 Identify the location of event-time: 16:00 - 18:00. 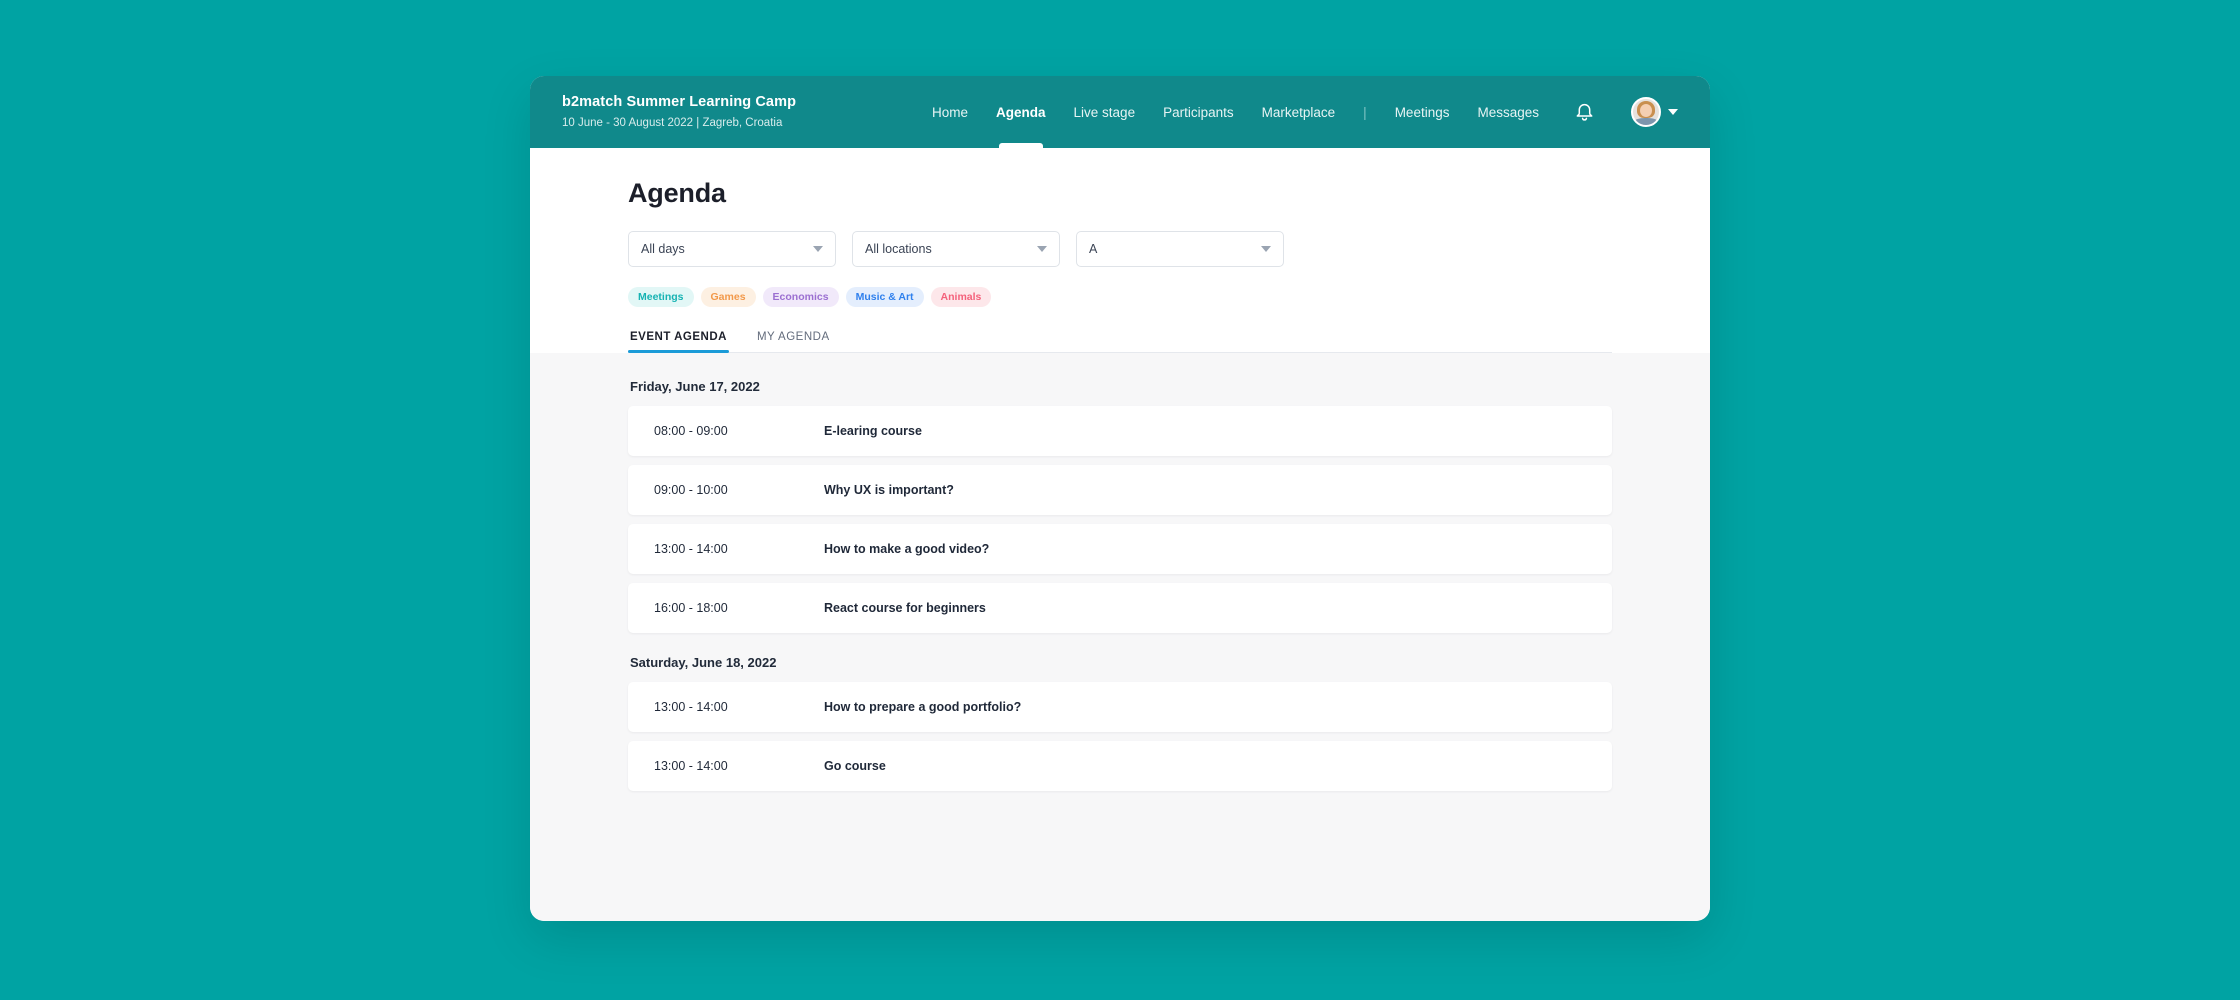
(691, 608).